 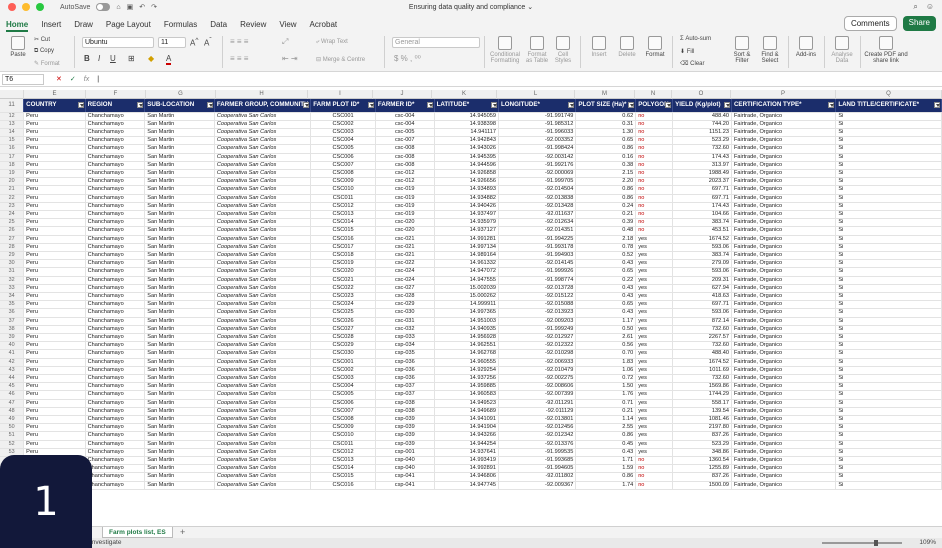 I want to click on font-name-select: Ubuntu, so click(x=118, y=42).